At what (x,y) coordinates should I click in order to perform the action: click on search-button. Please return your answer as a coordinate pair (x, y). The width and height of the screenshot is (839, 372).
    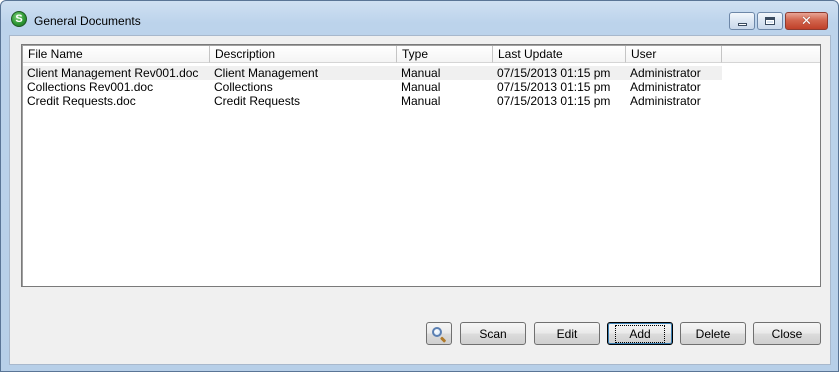
    Looking at the image, I should click on (439, 333).